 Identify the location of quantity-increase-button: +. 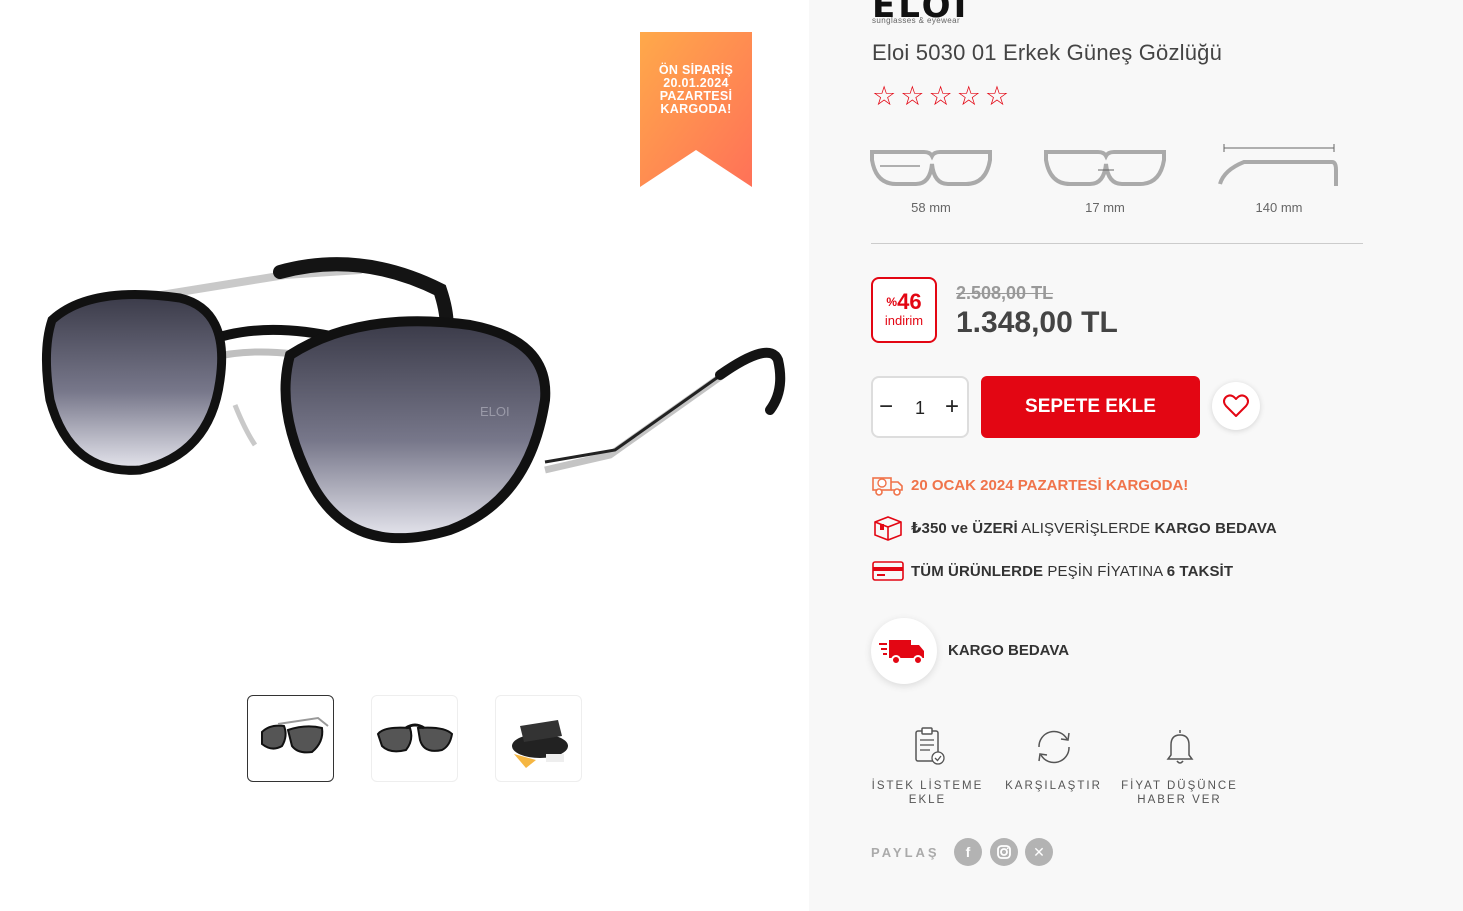
(952, 407).